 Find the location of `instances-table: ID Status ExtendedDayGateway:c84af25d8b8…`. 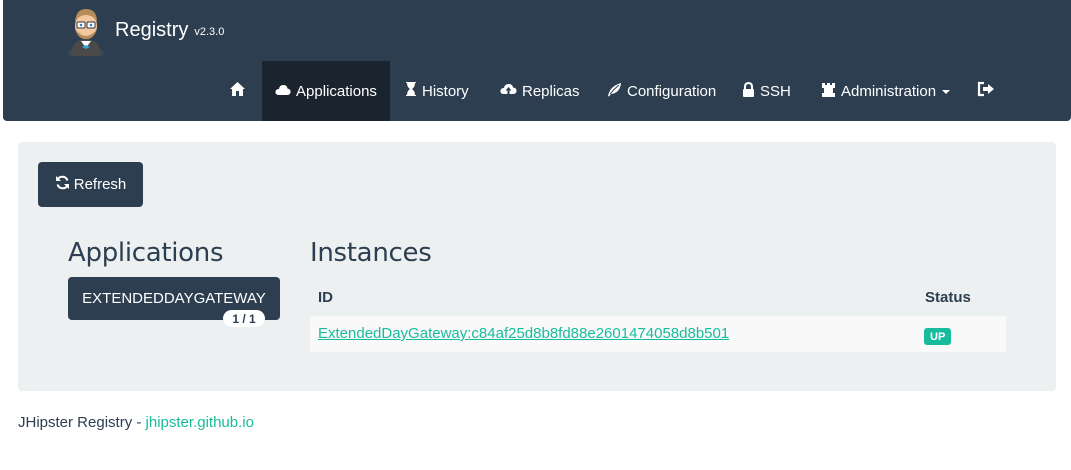

instances-table: ID Status ExtendedDayGateway:c84af25d8b8… is located at coordinates (658, 315).